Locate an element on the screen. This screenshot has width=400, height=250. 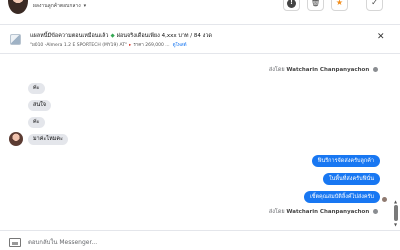
mark-done-button: ✓ is located at coordinates (374, 5).